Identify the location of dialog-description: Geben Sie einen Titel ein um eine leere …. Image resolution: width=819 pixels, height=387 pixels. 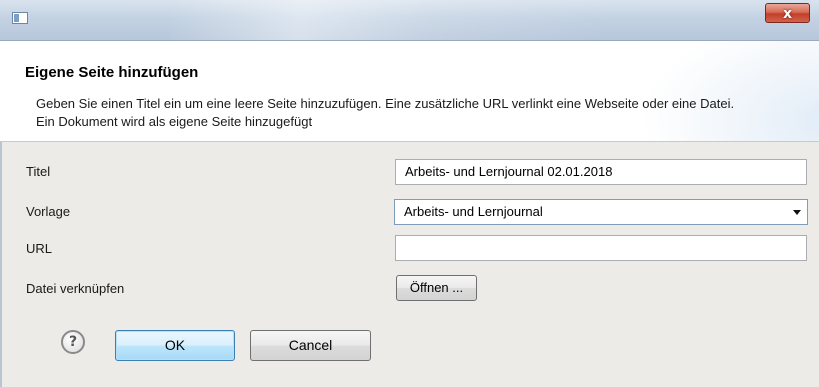
(385, 112).